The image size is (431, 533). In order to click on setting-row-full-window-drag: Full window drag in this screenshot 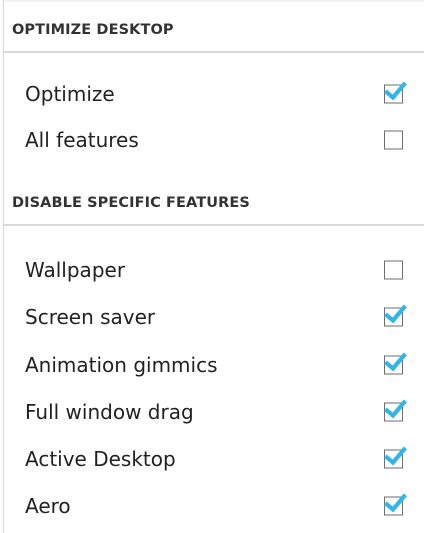, I will do `click(214, 412)`.